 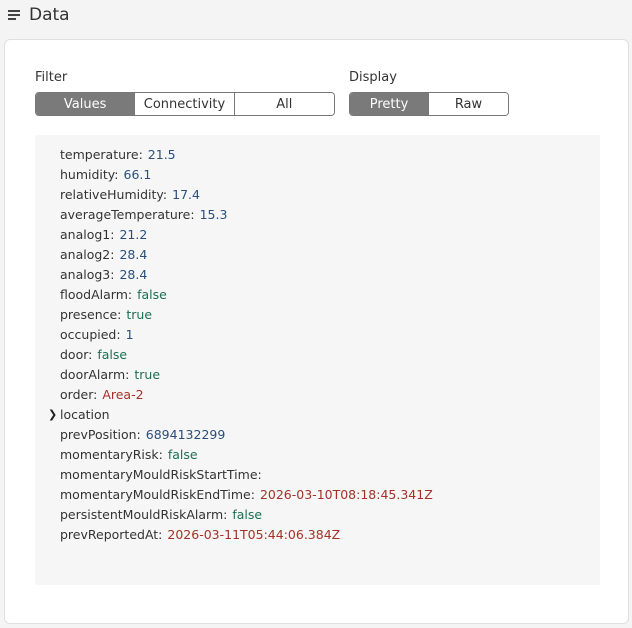 I want to click on field-key: analog2:, so click(x=87, y=254).